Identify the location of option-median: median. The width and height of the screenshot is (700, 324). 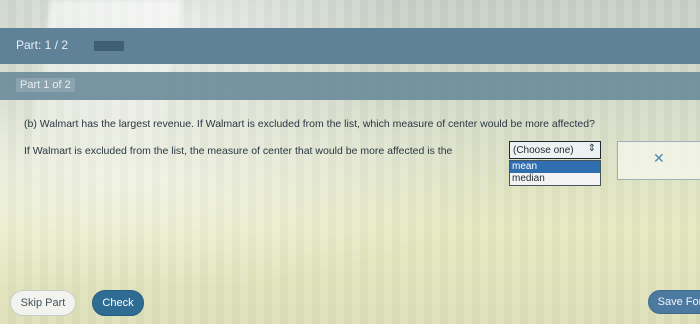
(555, 179).